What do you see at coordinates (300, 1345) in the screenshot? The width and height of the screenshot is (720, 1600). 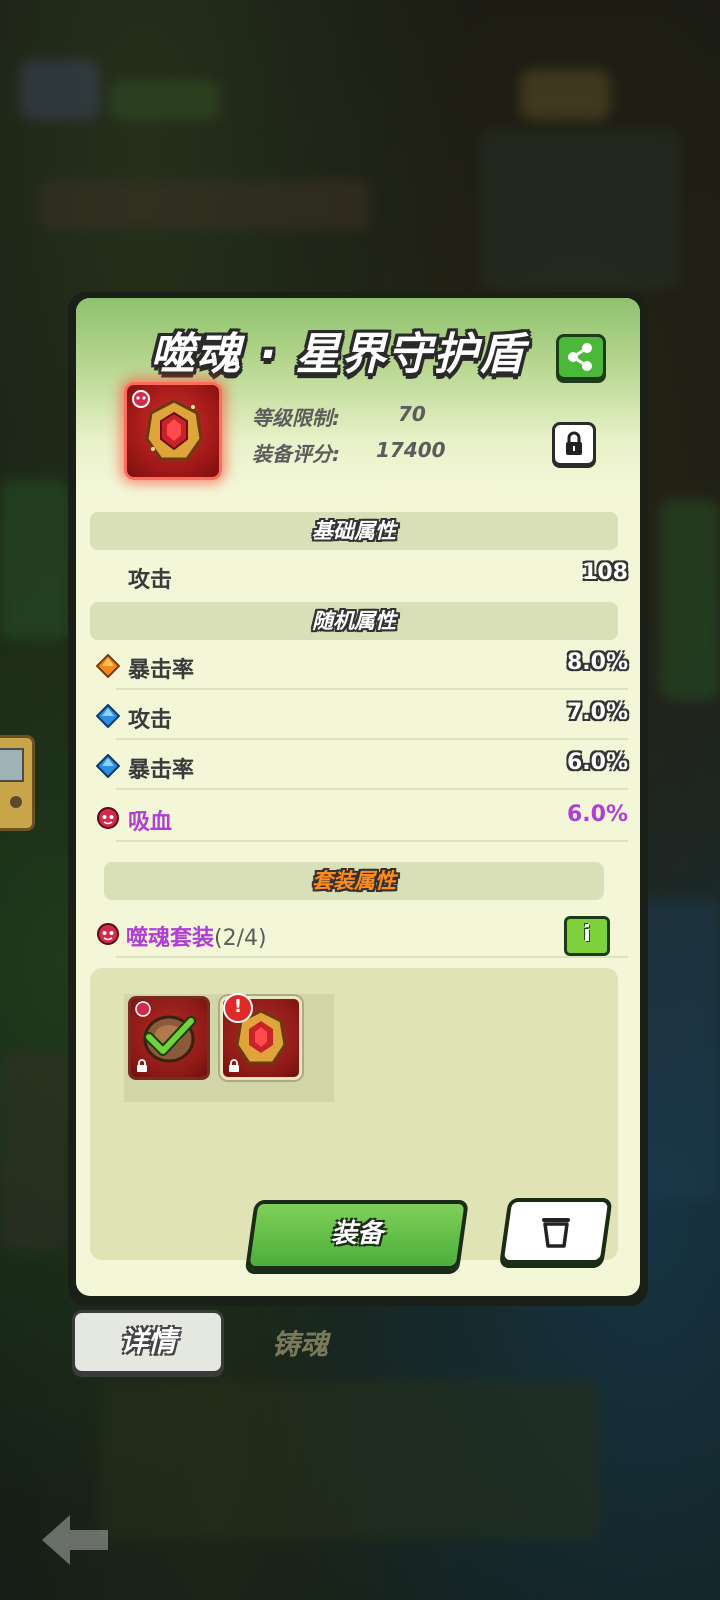 I see `tab-soul-forge: 铸魂` at bounding box center [300, 1345].